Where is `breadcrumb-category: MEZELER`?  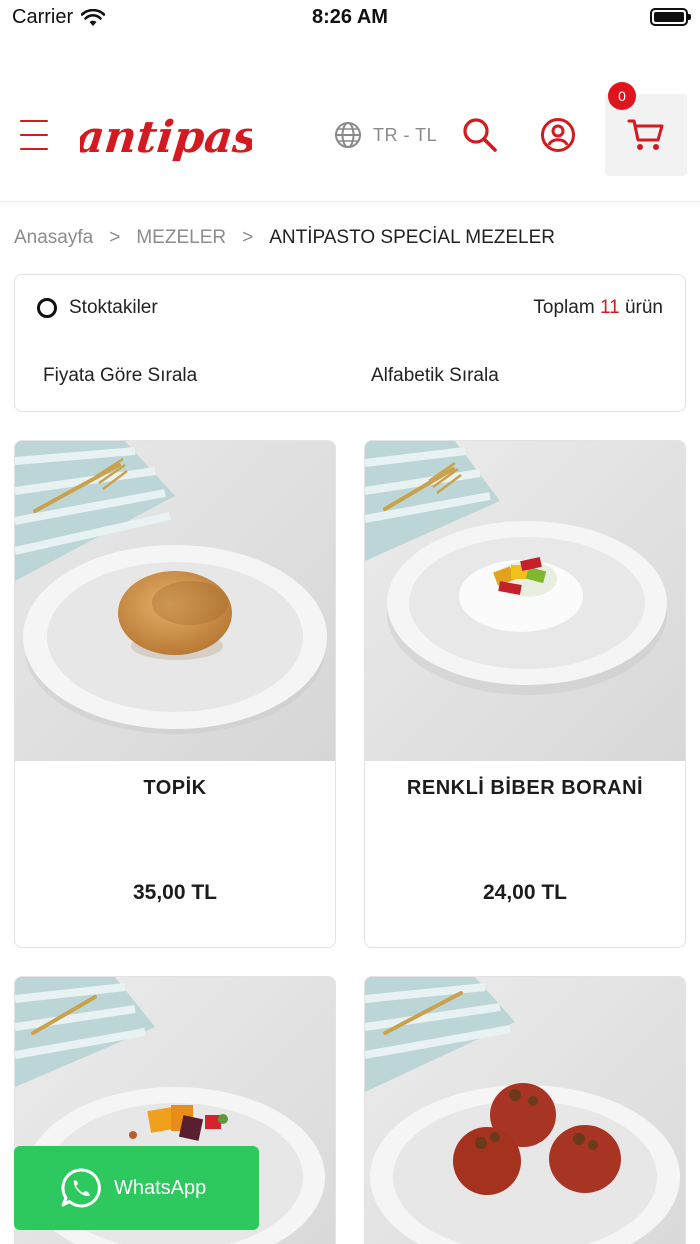 breadcrumb-category: MEZELER is located at coordinates (181, 238).